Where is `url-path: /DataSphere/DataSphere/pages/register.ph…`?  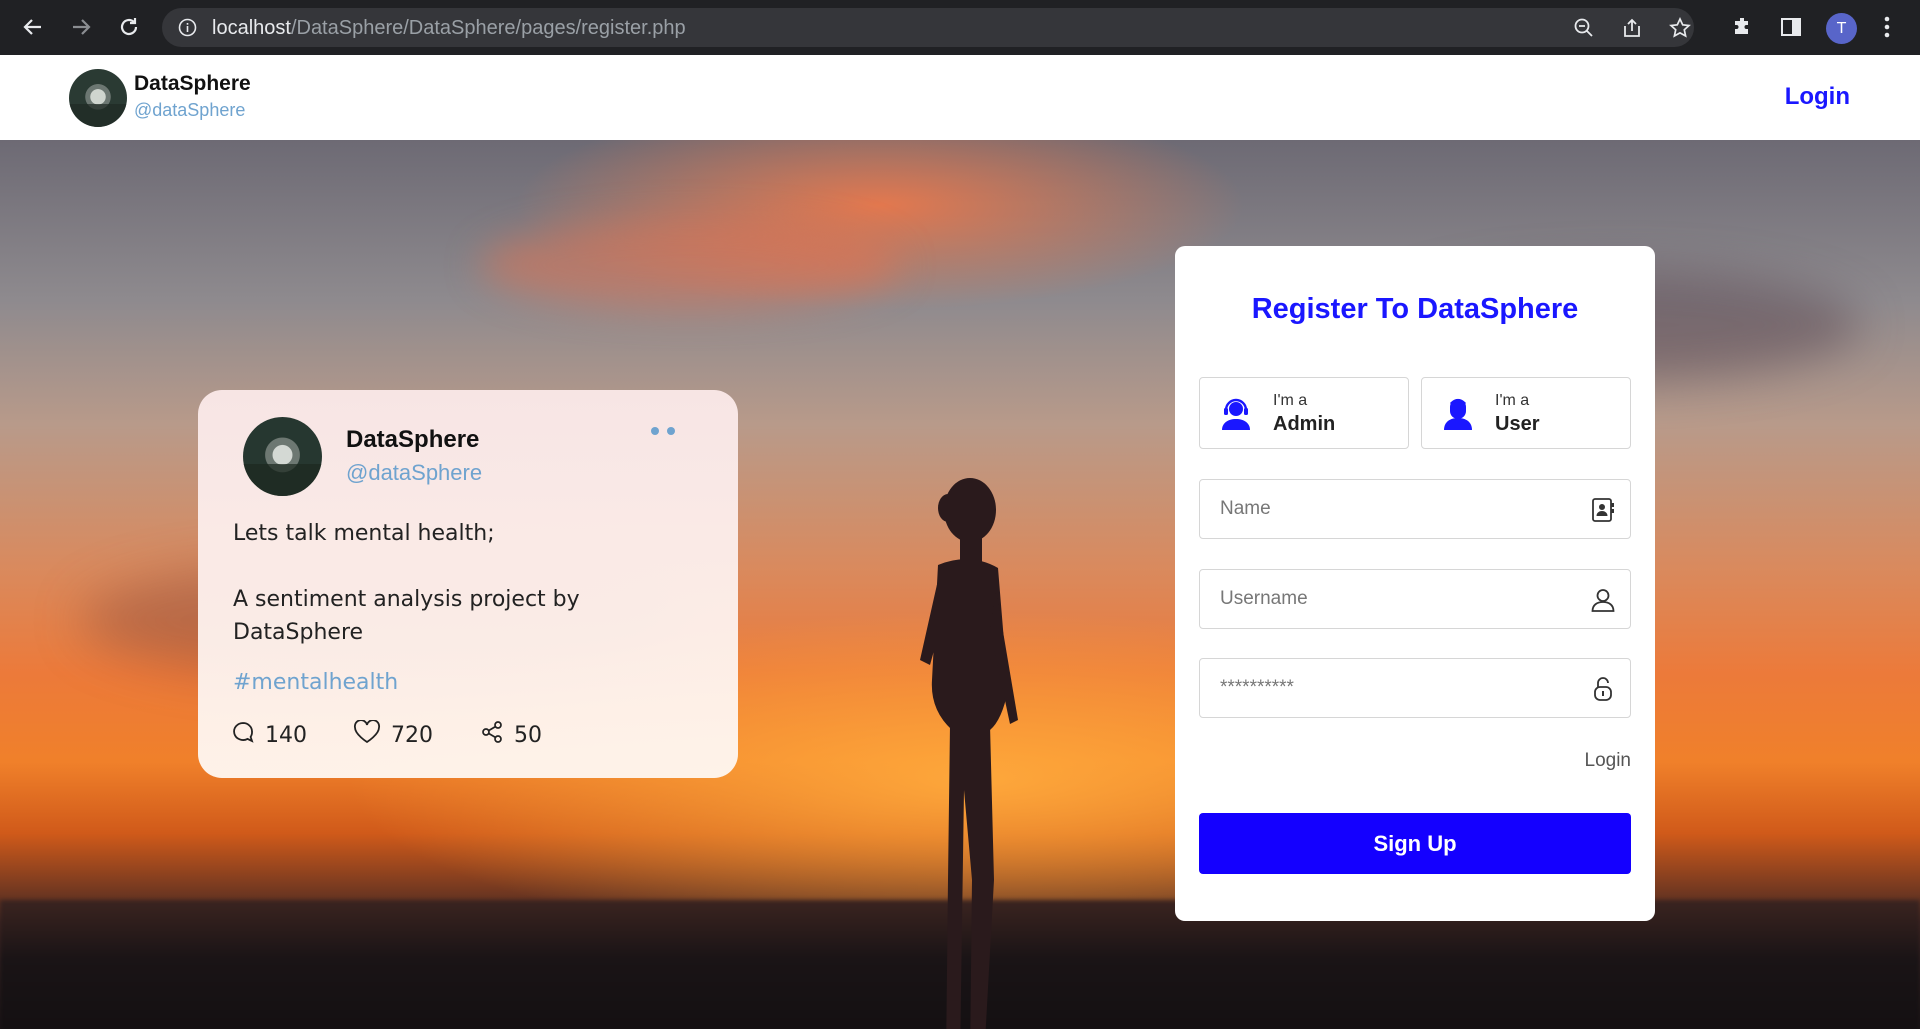 url-path: /DataSphere/DataSphere/pages/register.ph… is located at coordinates (488, 28).